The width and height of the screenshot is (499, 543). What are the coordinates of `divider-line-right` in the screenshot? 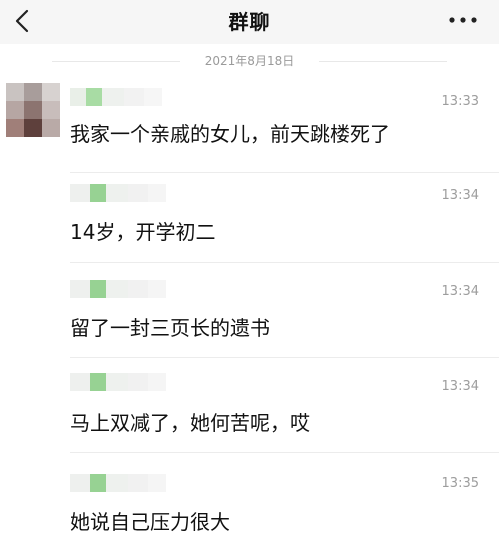 It's located at (383, 61).